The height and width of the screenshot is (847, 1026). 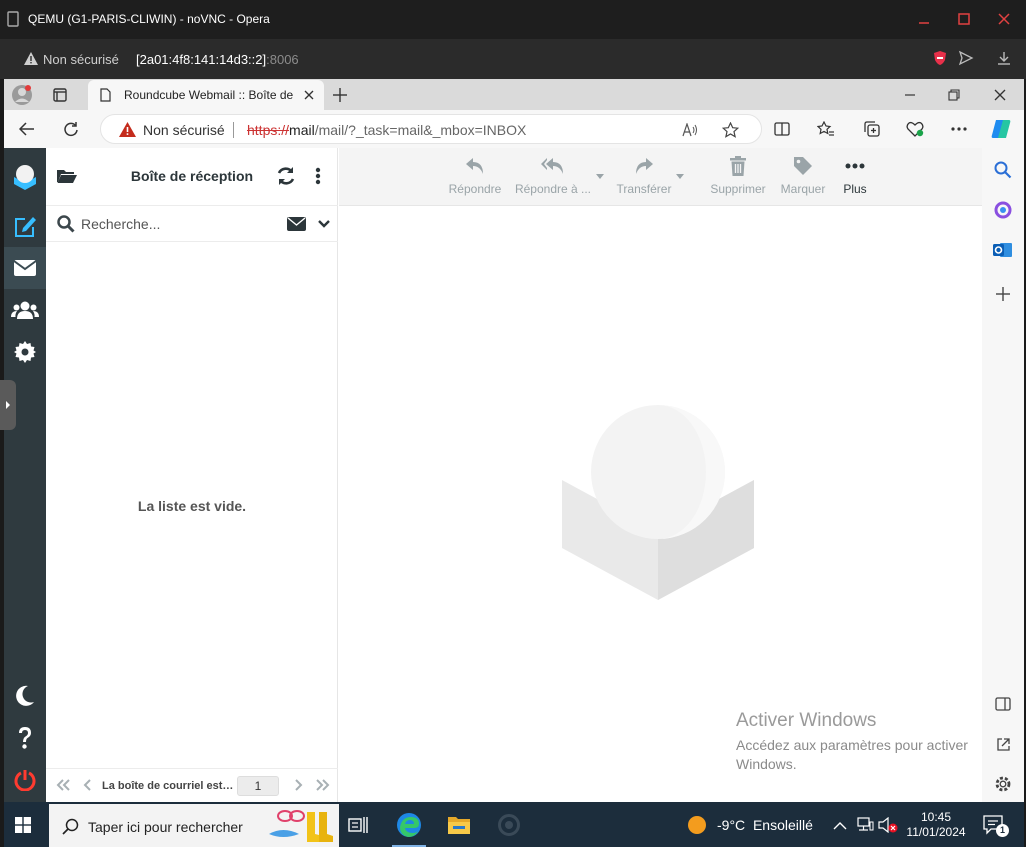 I want to click on more-dots-icon, so click(x=855, y=166).